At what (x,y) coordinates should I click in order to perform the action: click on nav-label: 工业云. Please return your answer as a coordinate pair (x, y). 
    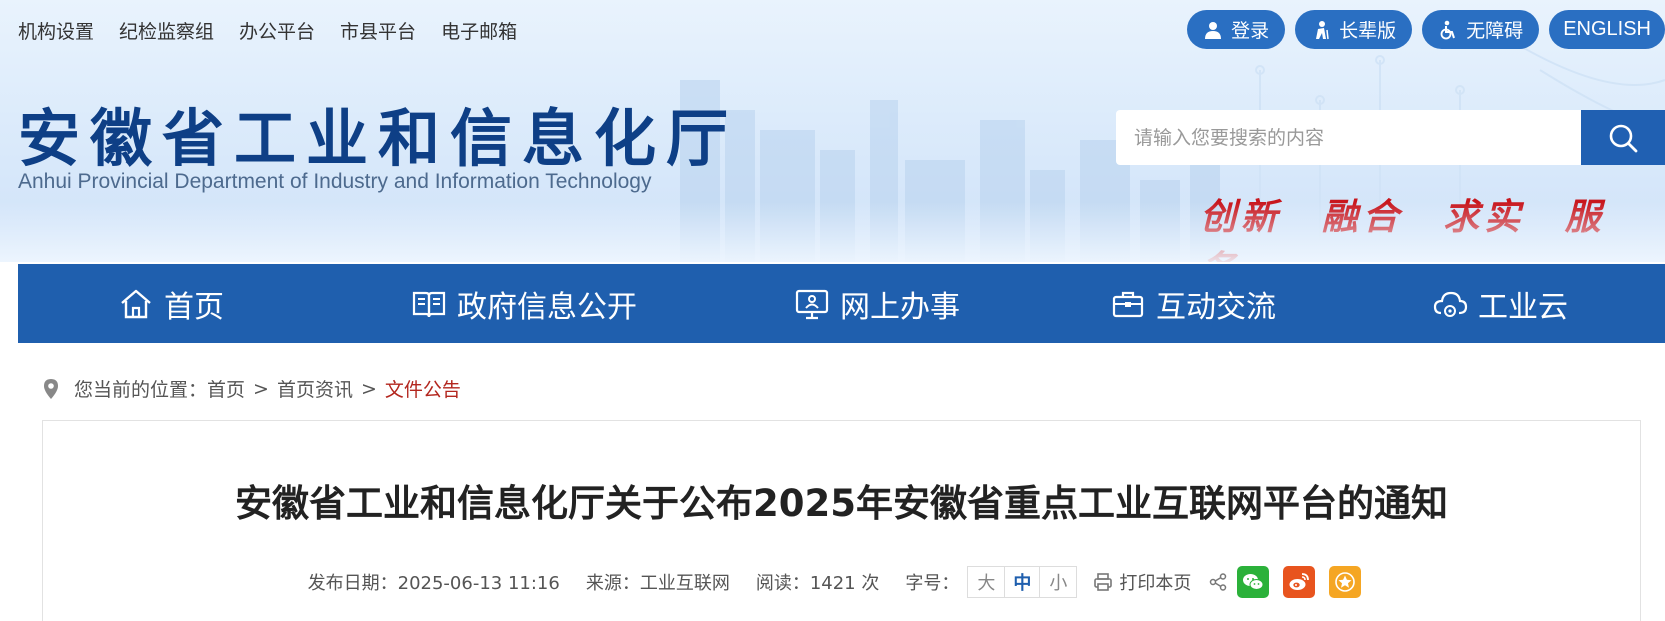
    Looking at the image, I should click on (1523, 307).